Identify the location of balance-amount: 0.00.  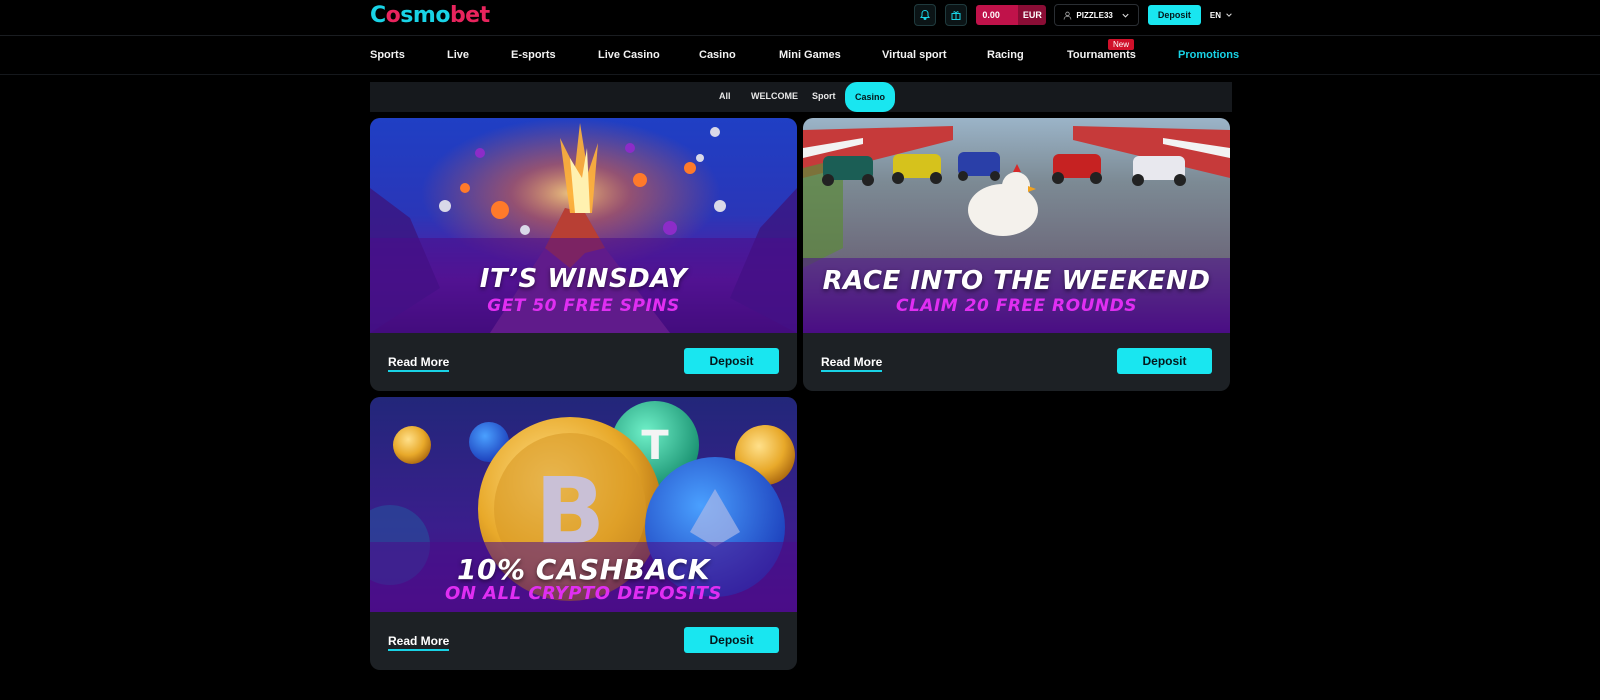
(997, 15).